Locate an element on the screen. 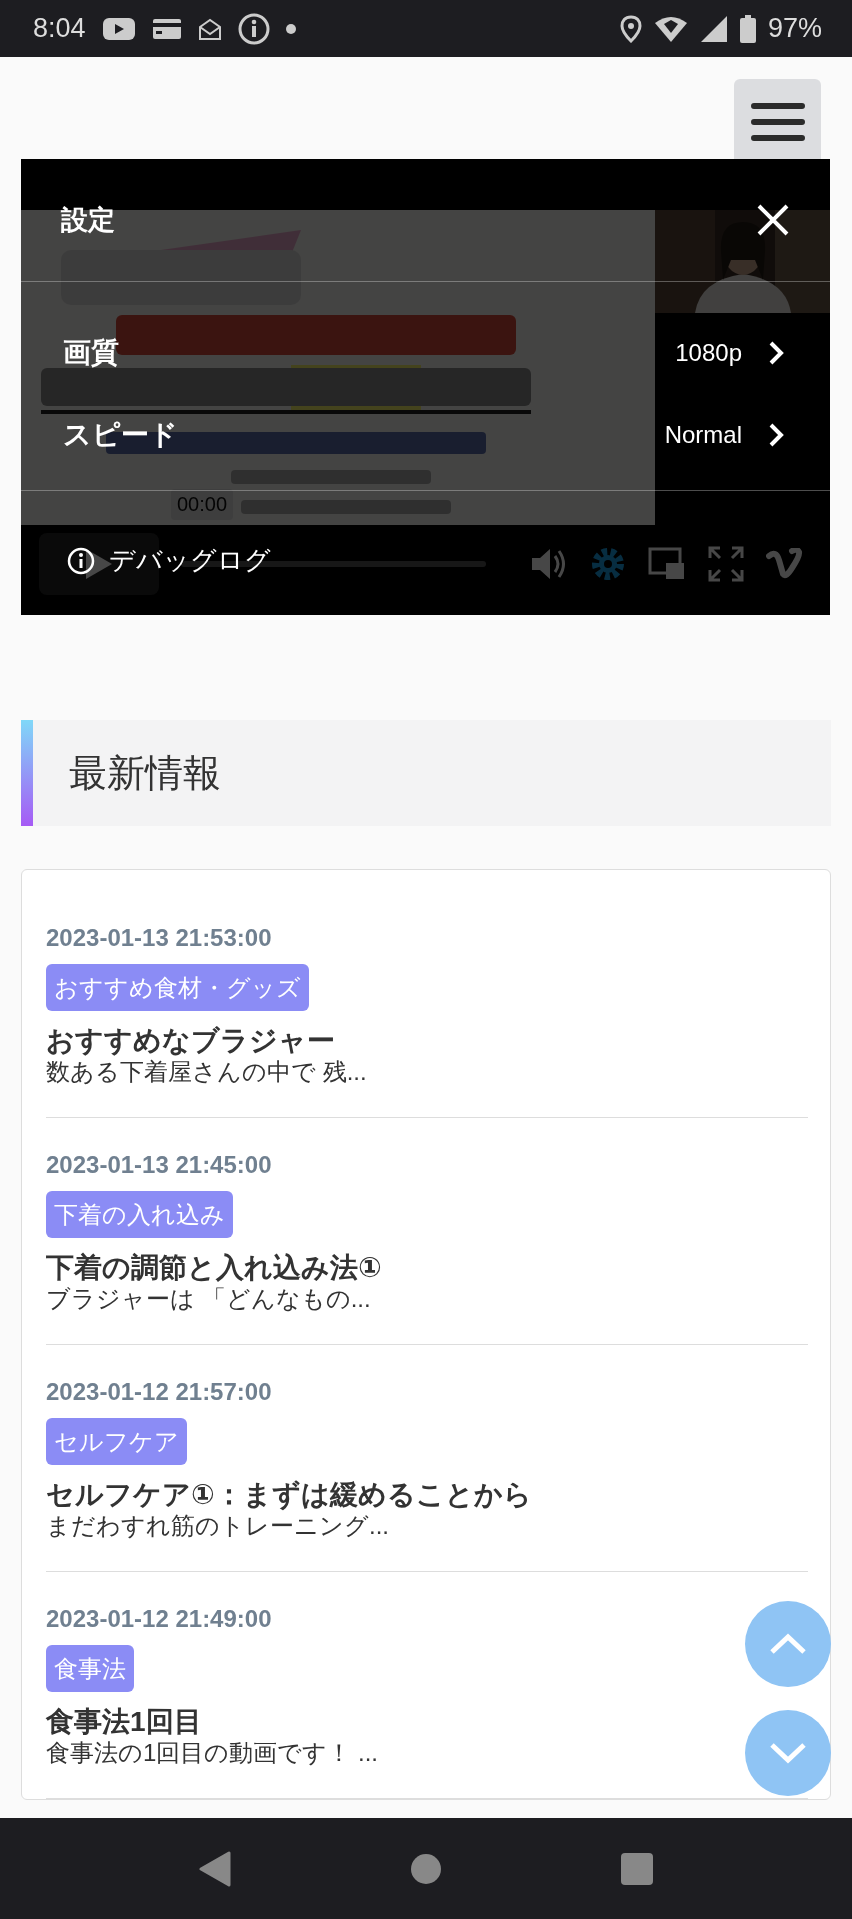 Image resolution: width=852 pixels, height=1919 pixels. post-date: 2023-01-12 21:49:00 is located at coordinates (159, 1619).